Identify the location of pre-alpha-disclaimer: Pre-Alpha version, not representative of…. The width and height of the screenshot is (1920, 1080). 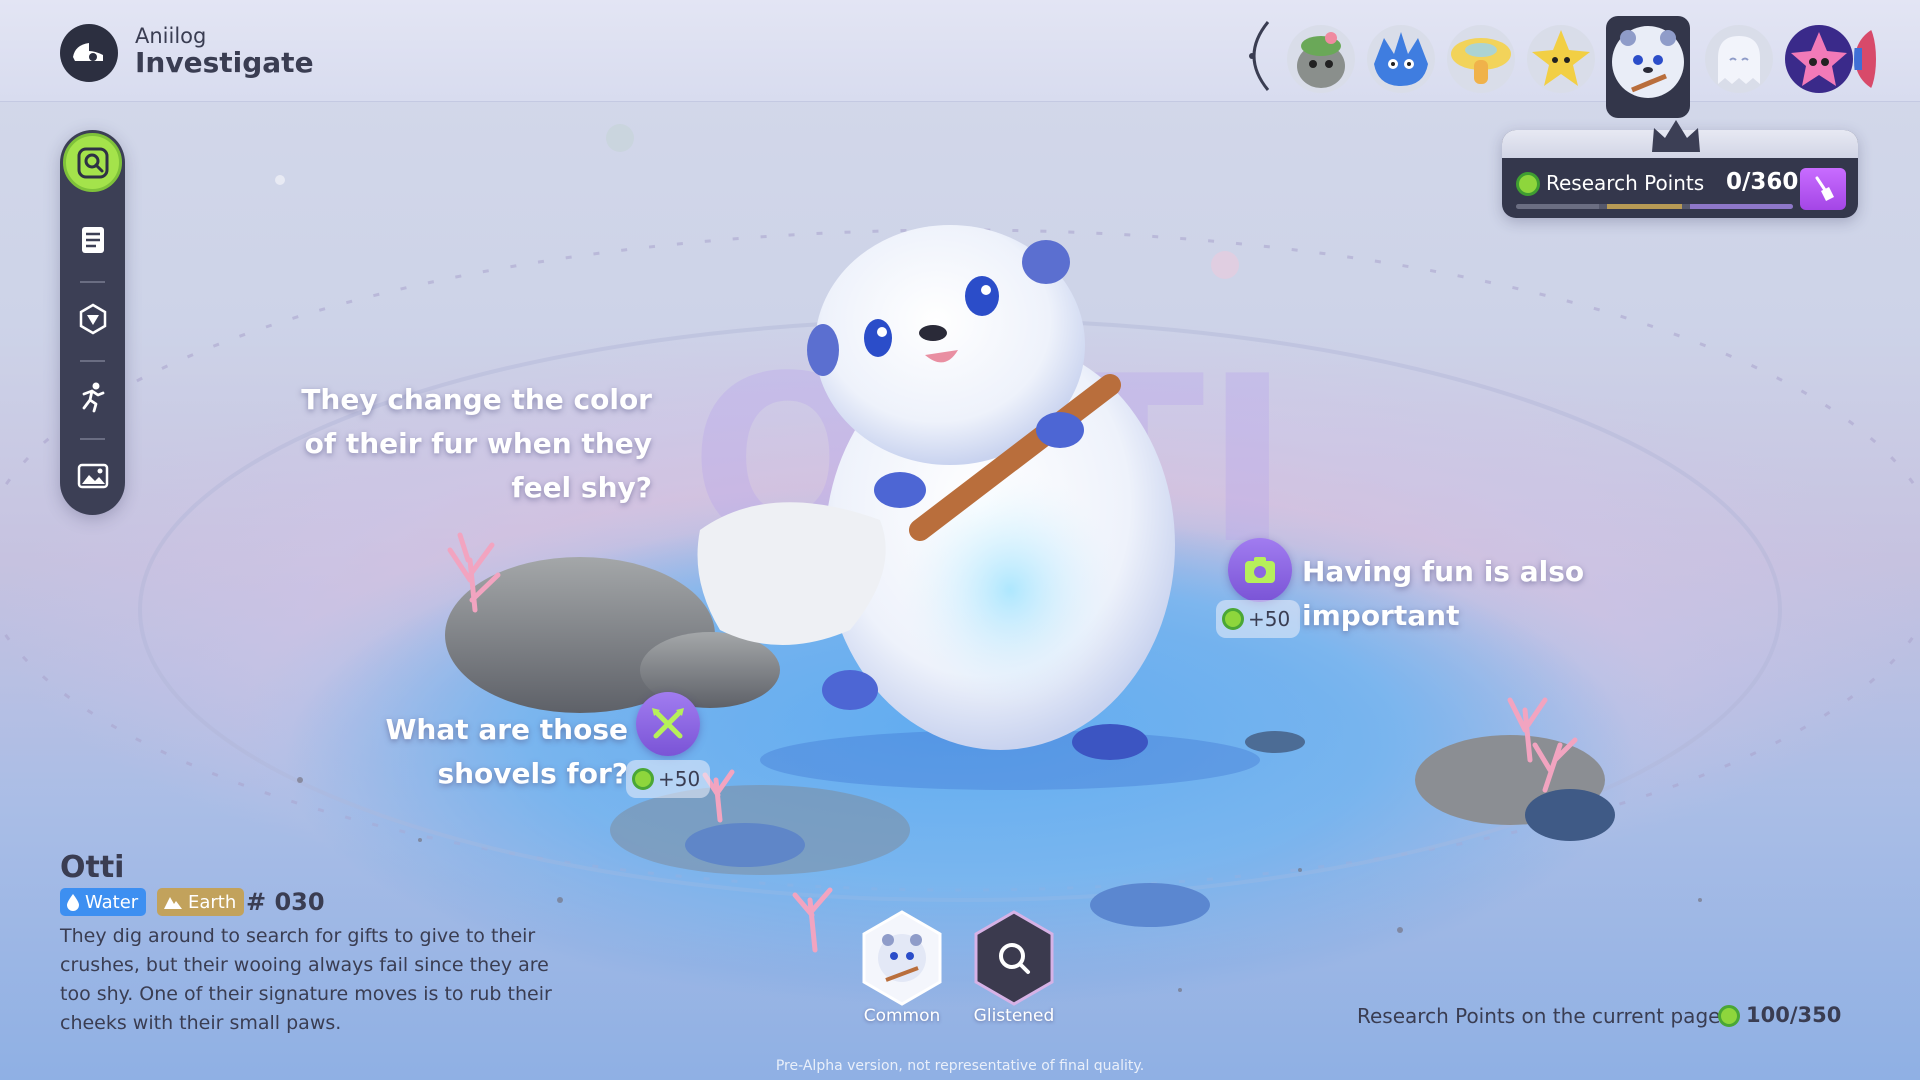
(960, 1066).